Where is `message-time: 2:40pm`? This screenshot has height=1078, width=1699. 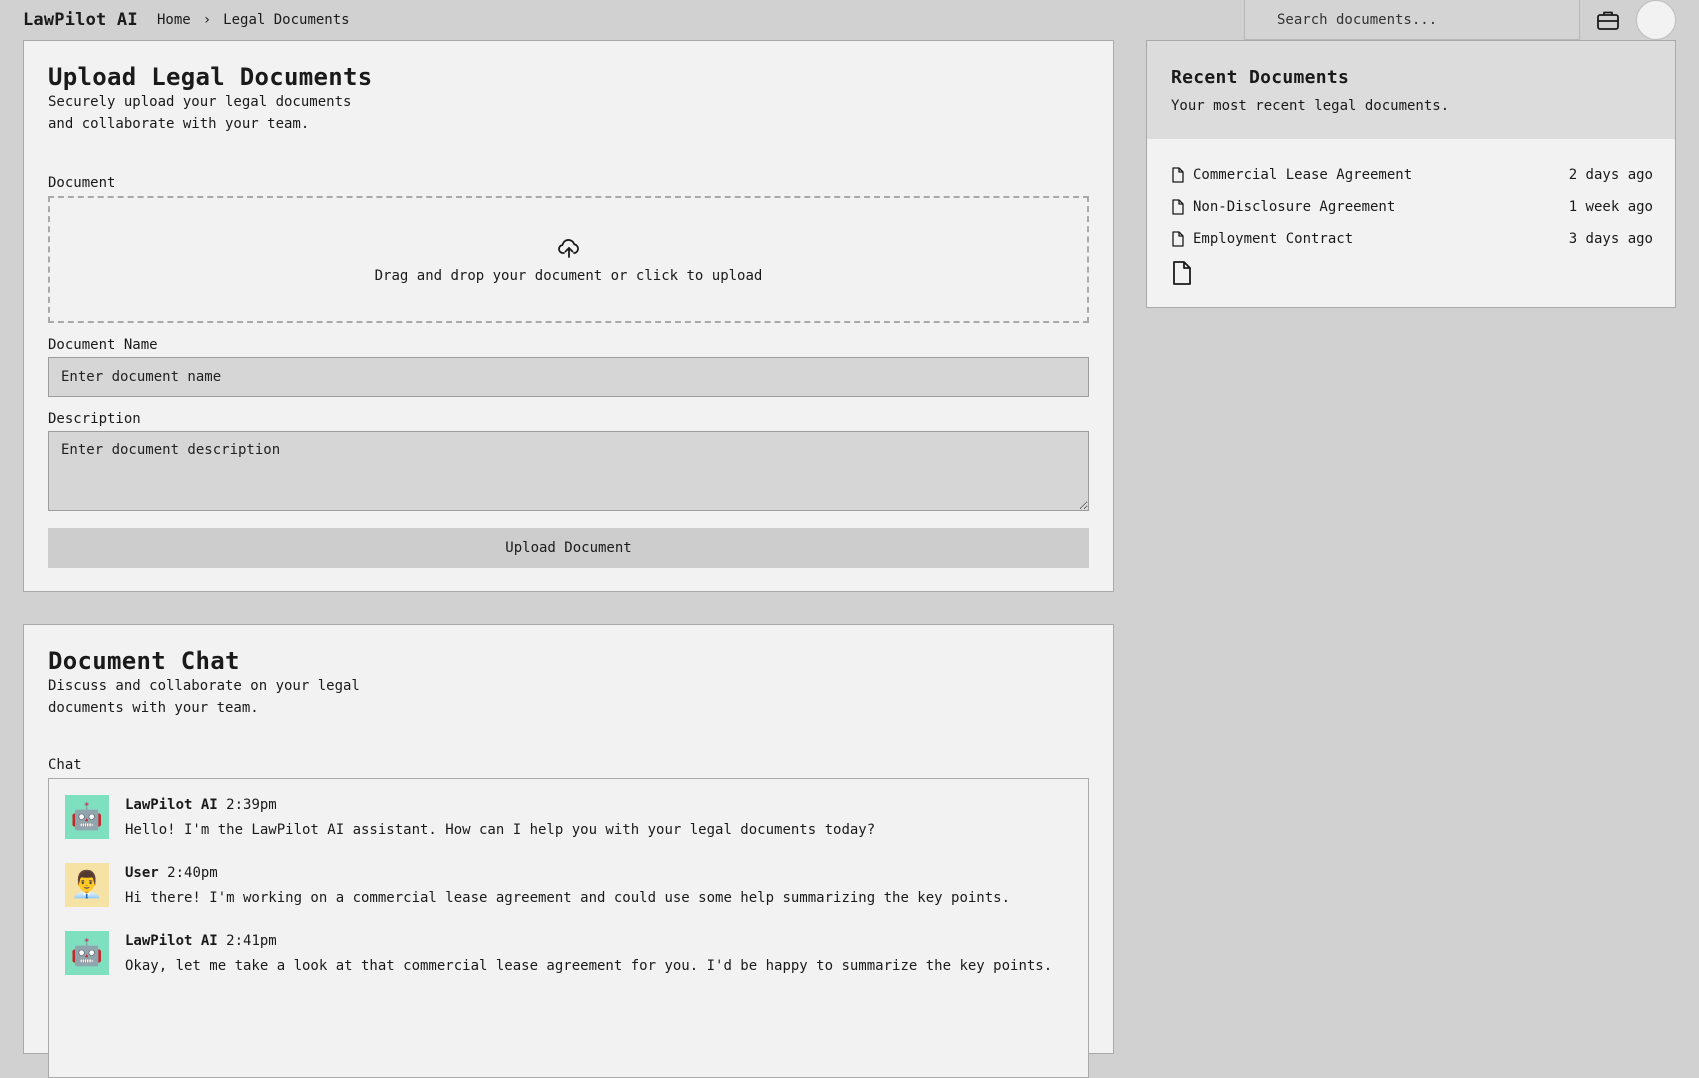 message-time: 2:40pm is located at coordinates (192, 873).